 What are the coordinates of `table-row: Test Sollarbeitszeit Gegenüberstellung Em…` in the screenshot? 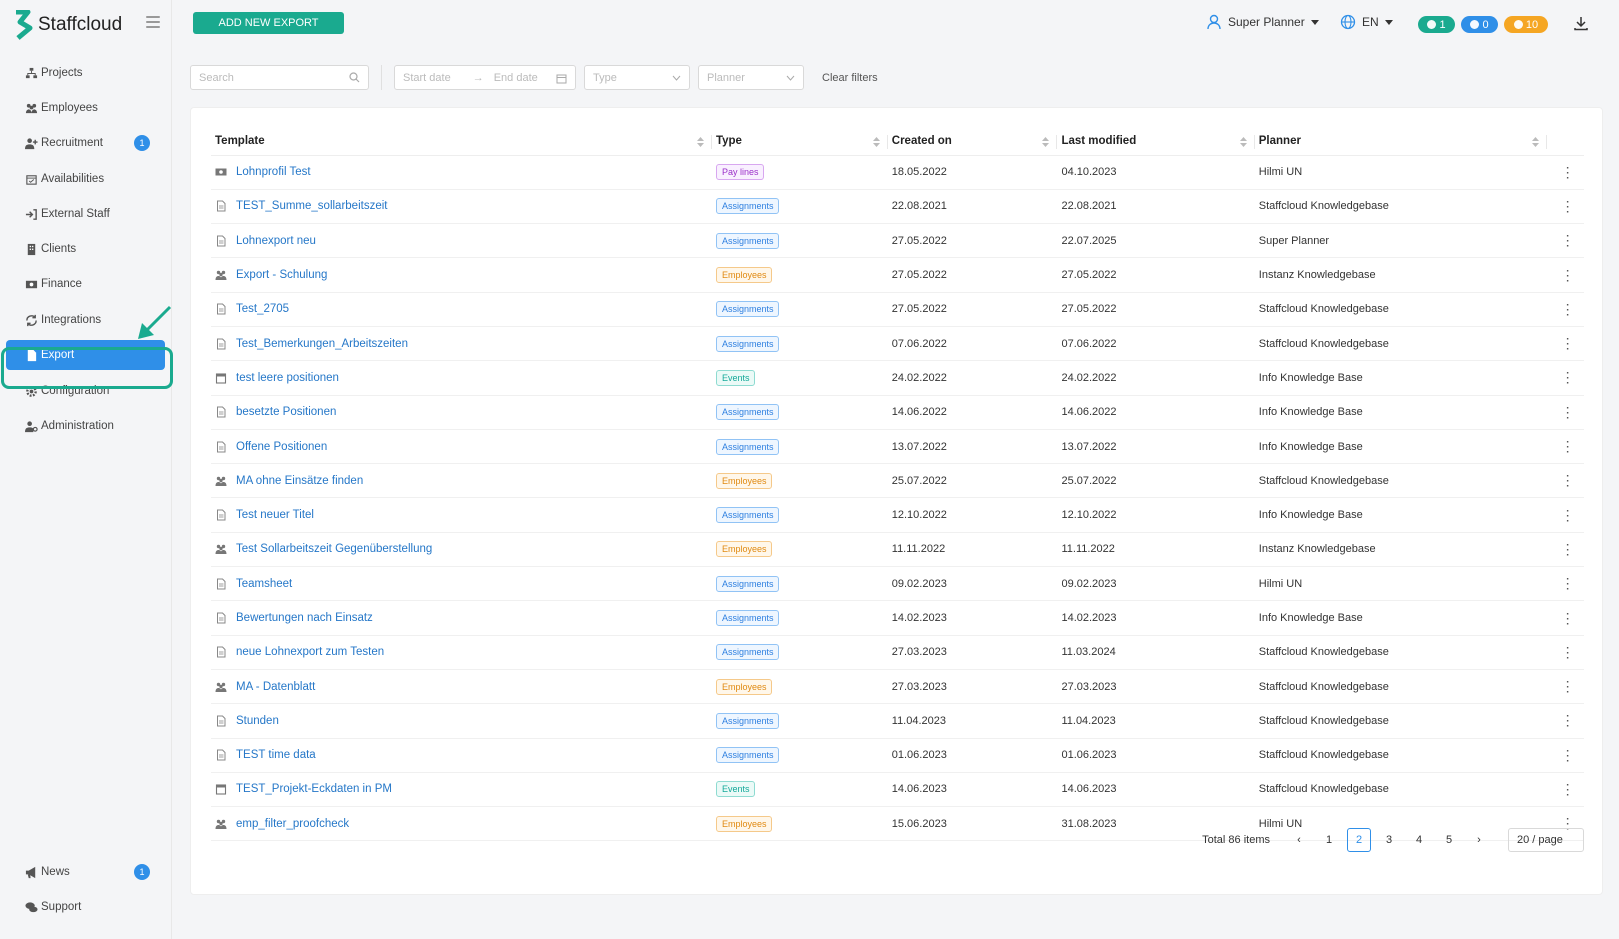 It's located at (897, 550).